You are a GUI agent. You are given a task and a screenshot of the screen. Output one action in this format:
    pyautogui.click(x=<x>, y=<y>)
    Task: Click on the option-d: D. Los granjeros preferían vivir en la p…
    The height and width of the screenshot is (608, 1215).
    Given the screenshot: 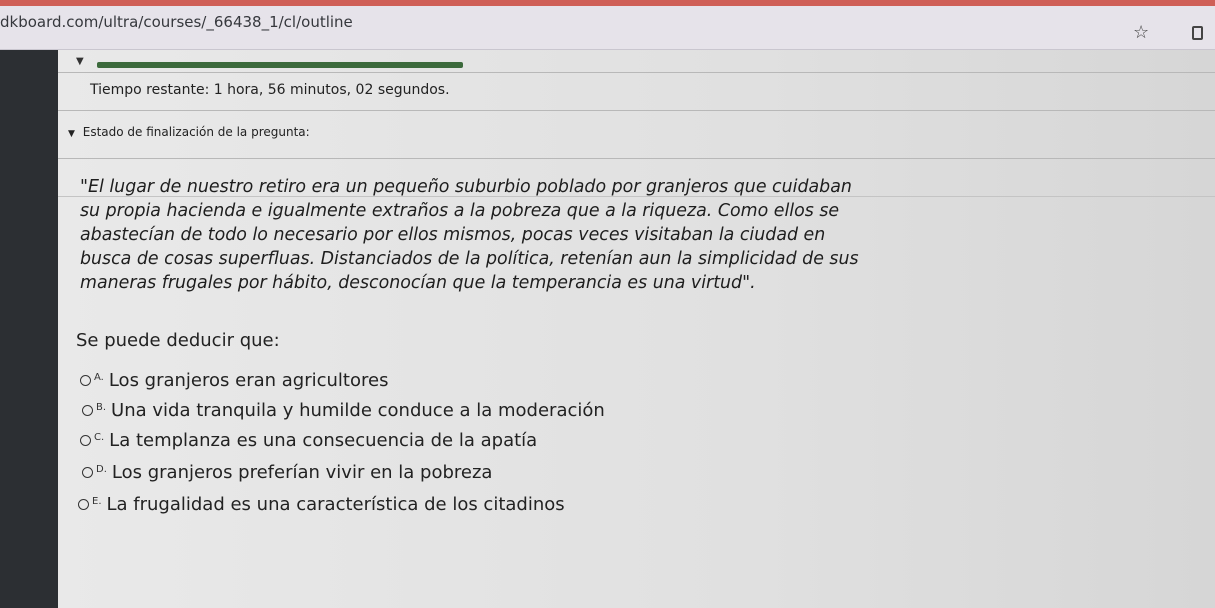 What is the action you would take?
    pyautogui.click(x=287, y=472)
    